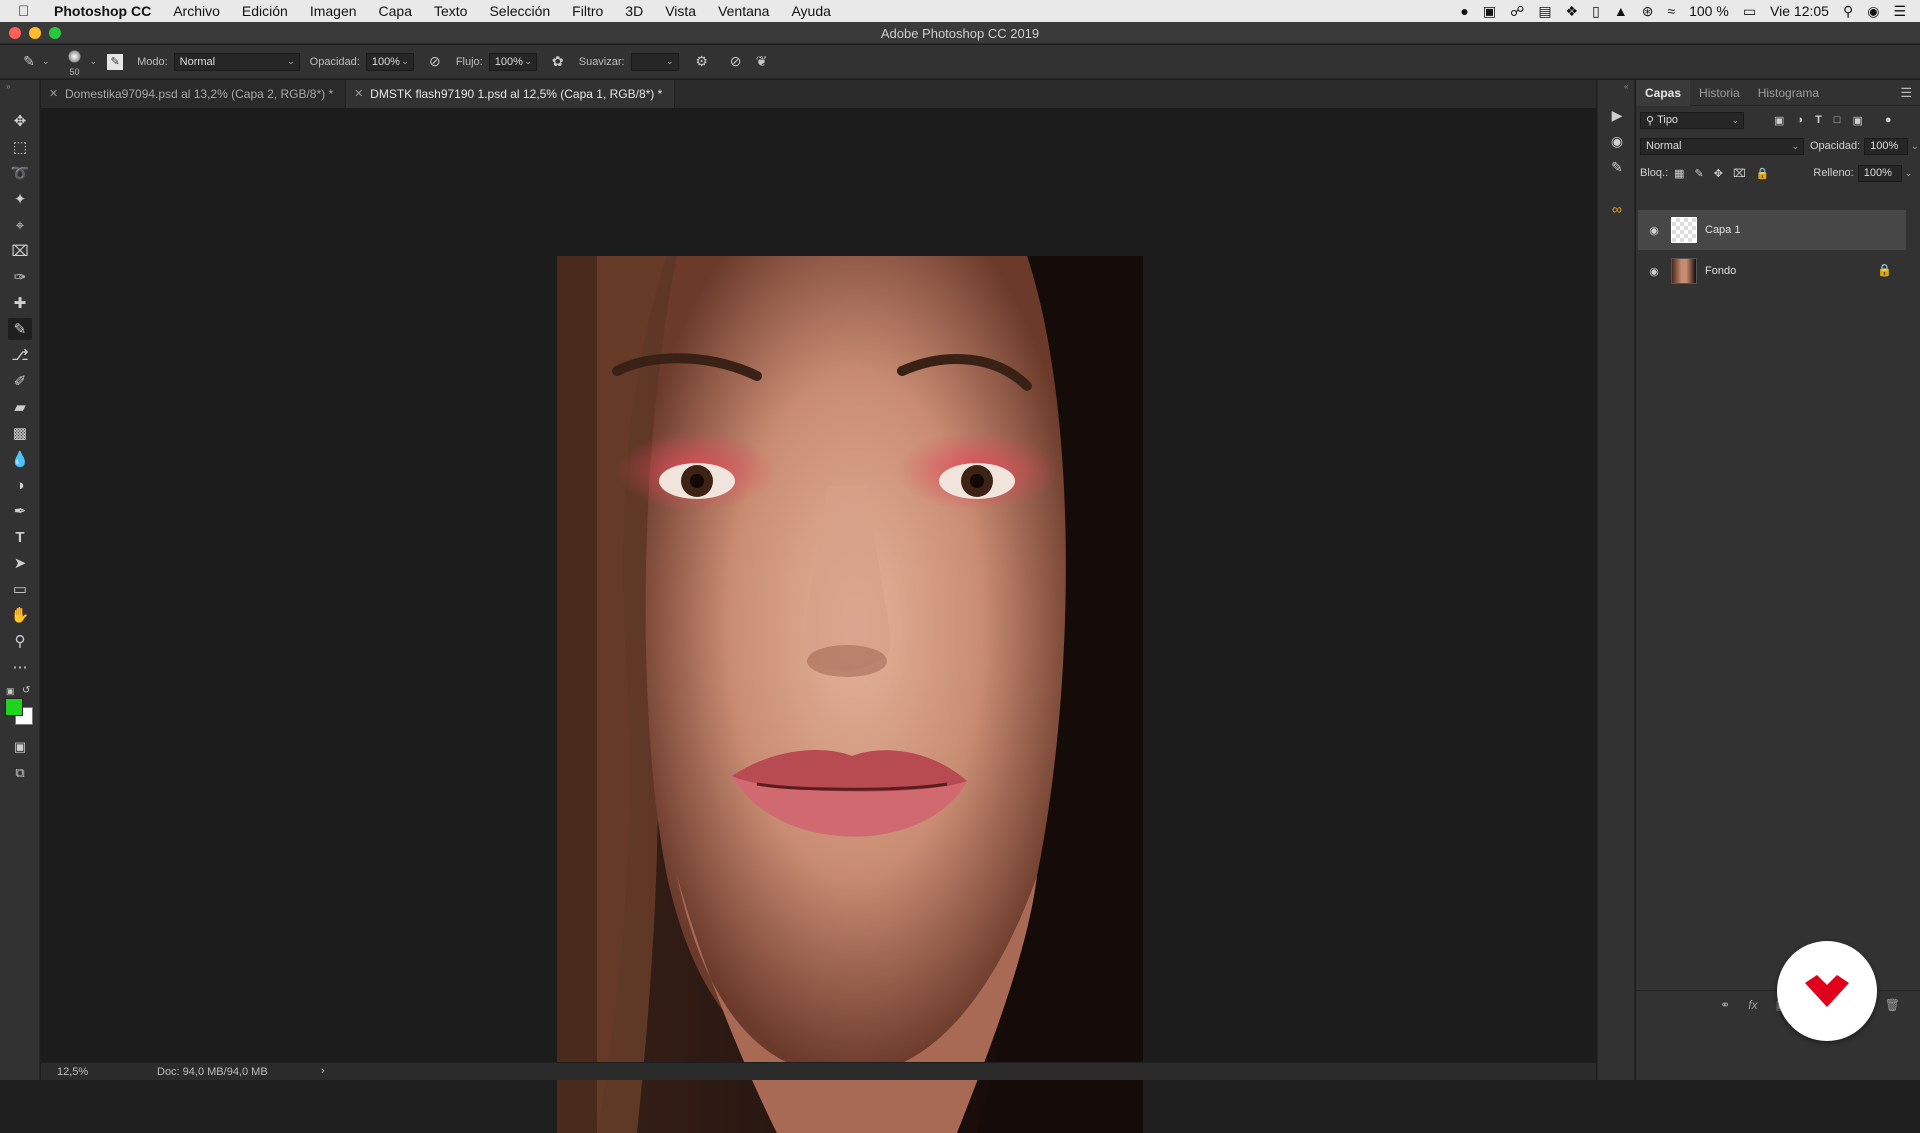 This screenshot has width=1920, height=1133. What do you see at coordinates (75, 62) in the screenshot?
I see `brush-size-picker: 50` at bounding box center [75, 62].